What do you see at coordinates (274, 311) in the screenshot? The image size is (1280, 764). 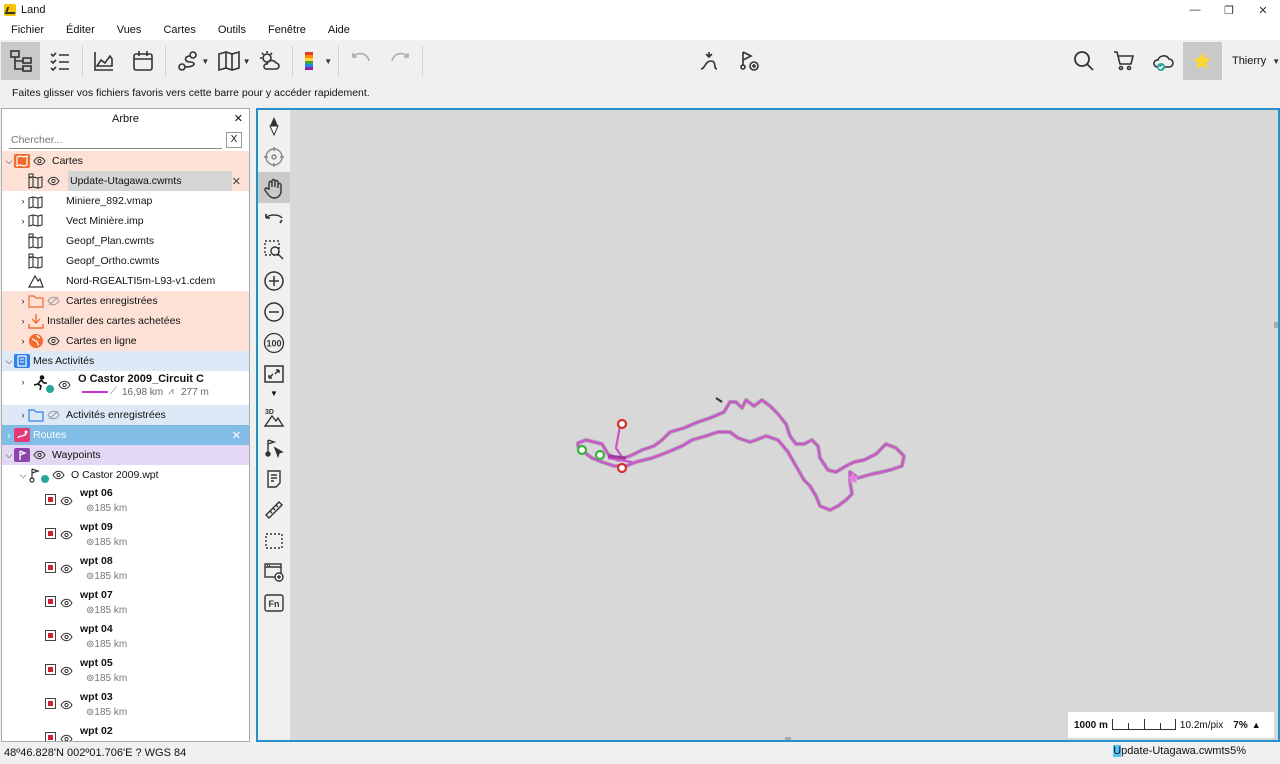 I see `zoom-out-button` at bounding box center [274, 311].